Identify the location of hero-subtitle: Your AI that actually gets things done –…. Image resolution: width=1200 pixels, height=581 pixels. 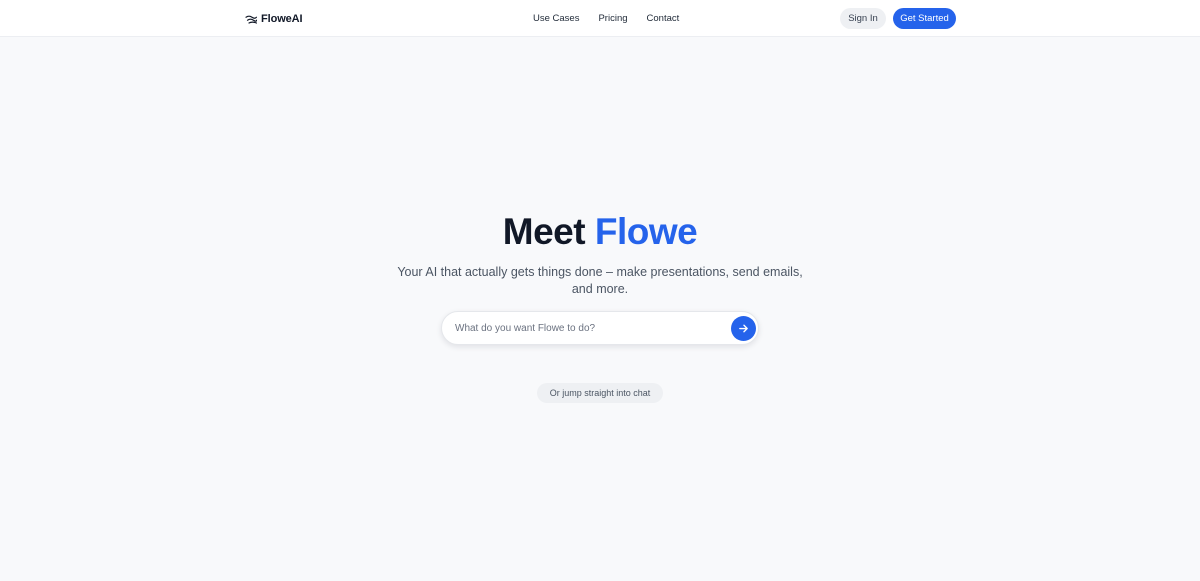
(600, 280).